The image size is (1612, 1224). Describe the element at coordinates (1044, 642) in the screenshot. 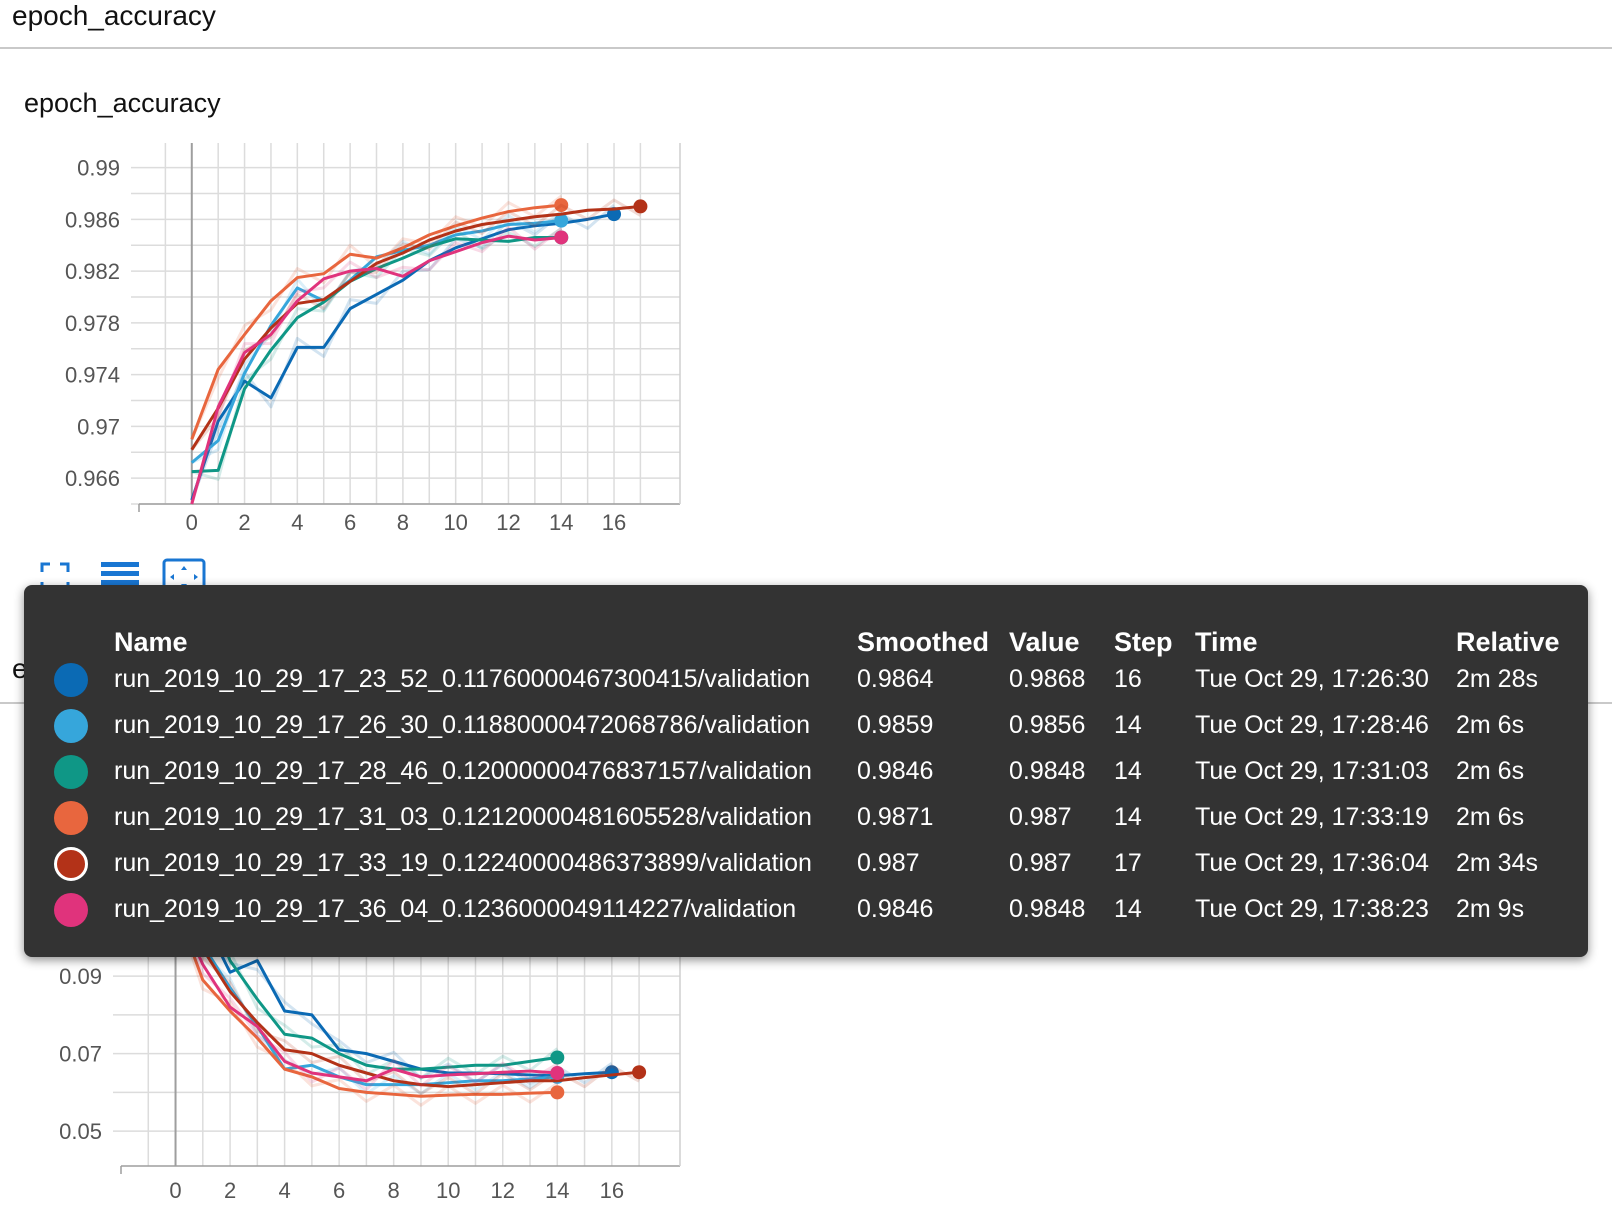

I see `column-header-value: Value` at that location.